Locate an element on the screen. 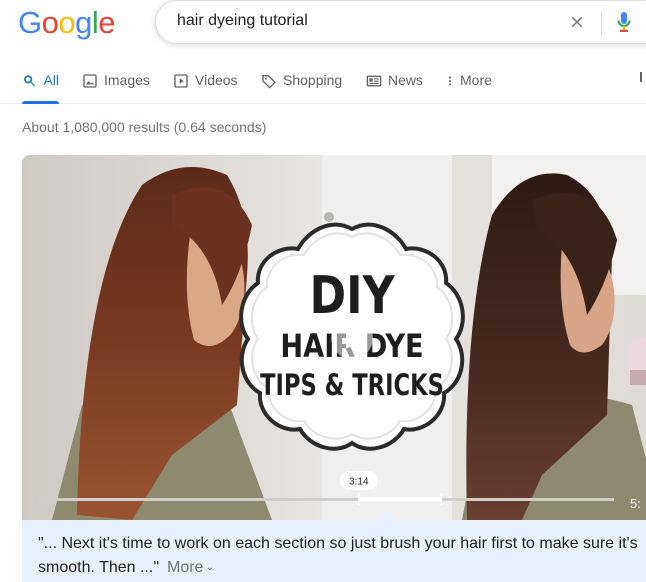 This screenshot has height=582, width=646. search-icon is located at coordinates (29, 81).